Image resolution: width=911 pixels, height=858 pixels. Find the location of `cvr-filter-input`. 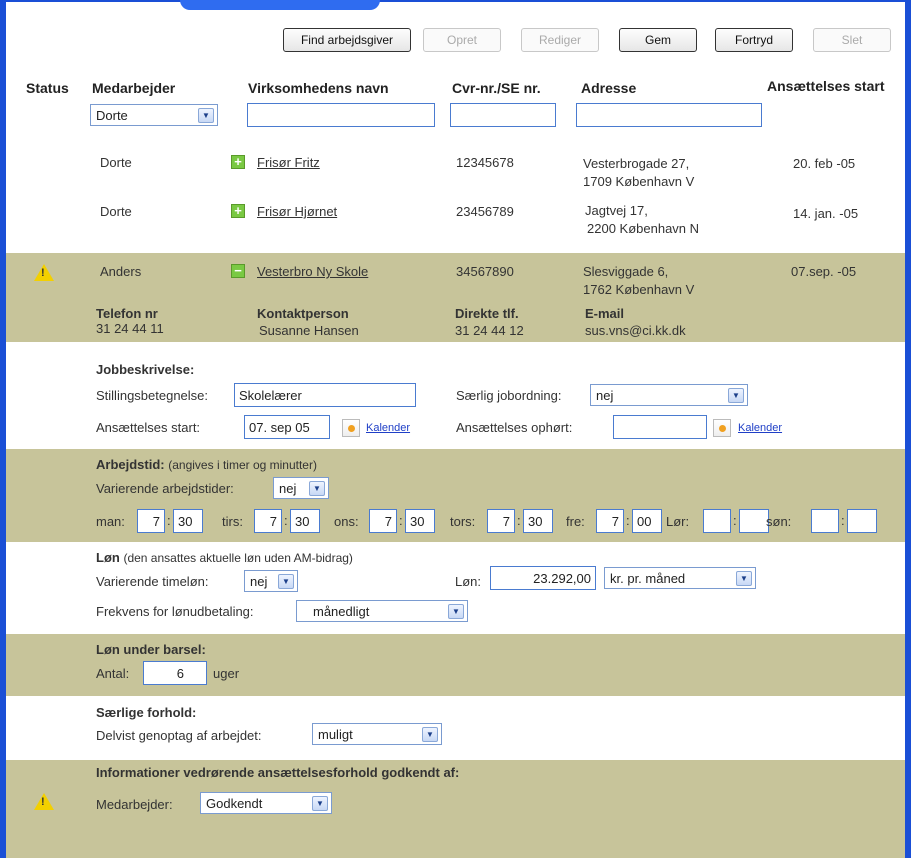

cvr-filter-input is located at coordinates (503, 115).